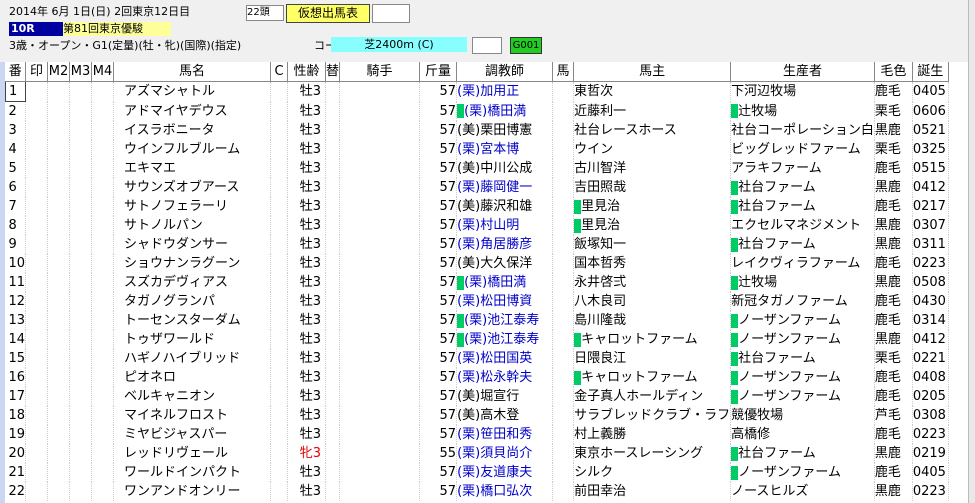 The width and height of the screenshot is (975, 503). Describe the element at coordinates (652, 358) in the screenshot. I see `owner: 日隈良江` at that location.